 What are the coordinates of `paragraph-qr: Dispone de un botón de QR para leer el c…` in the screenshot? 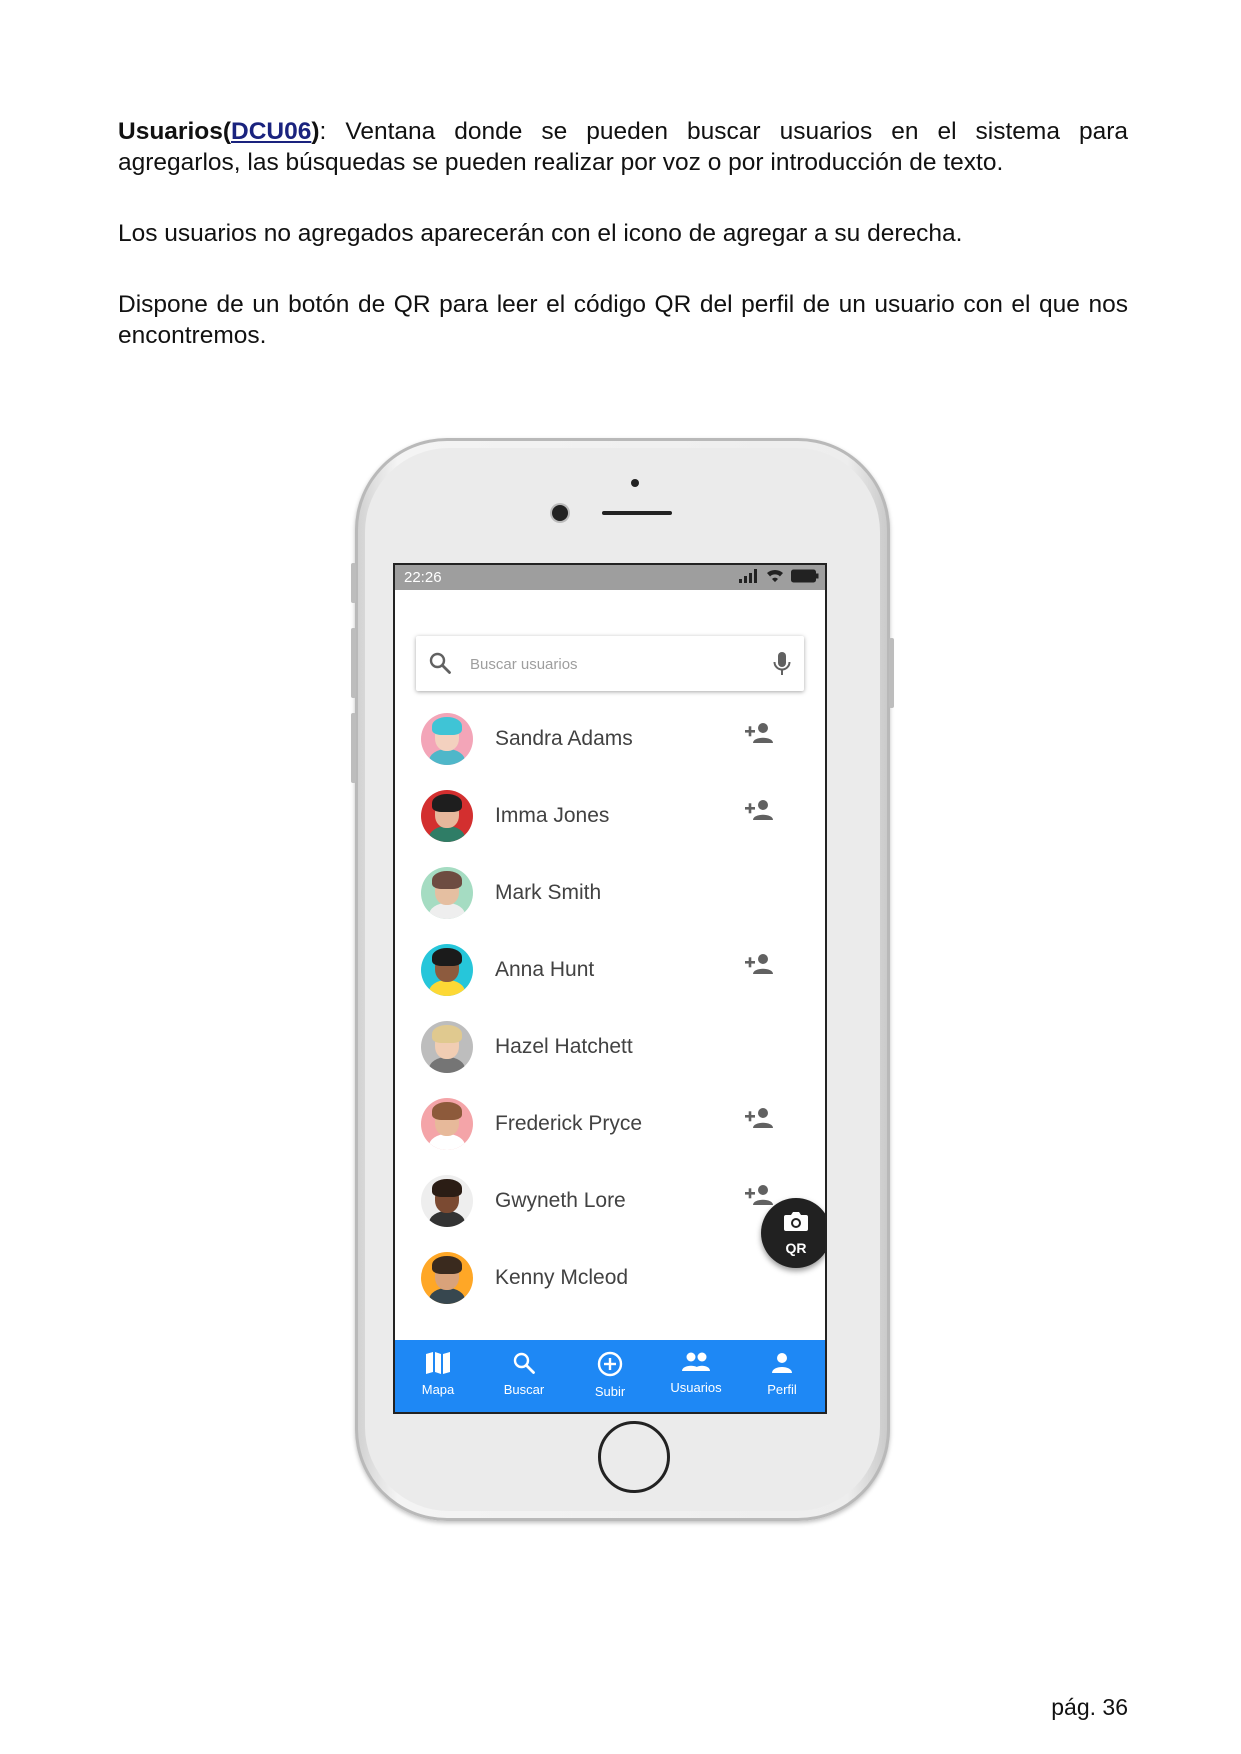 It's located at (623, 320).